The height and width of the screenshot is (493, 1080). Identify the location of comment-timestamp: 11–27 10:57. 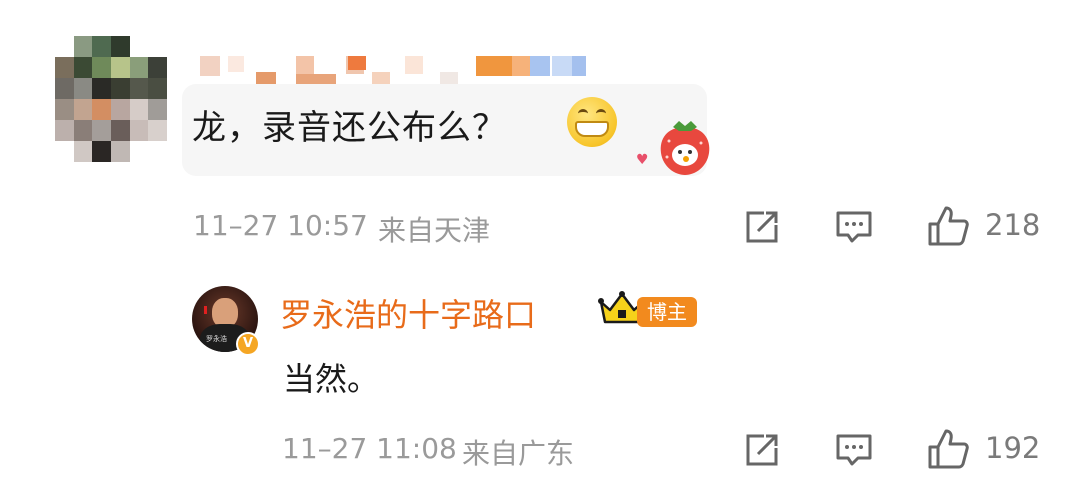
(280, 225).